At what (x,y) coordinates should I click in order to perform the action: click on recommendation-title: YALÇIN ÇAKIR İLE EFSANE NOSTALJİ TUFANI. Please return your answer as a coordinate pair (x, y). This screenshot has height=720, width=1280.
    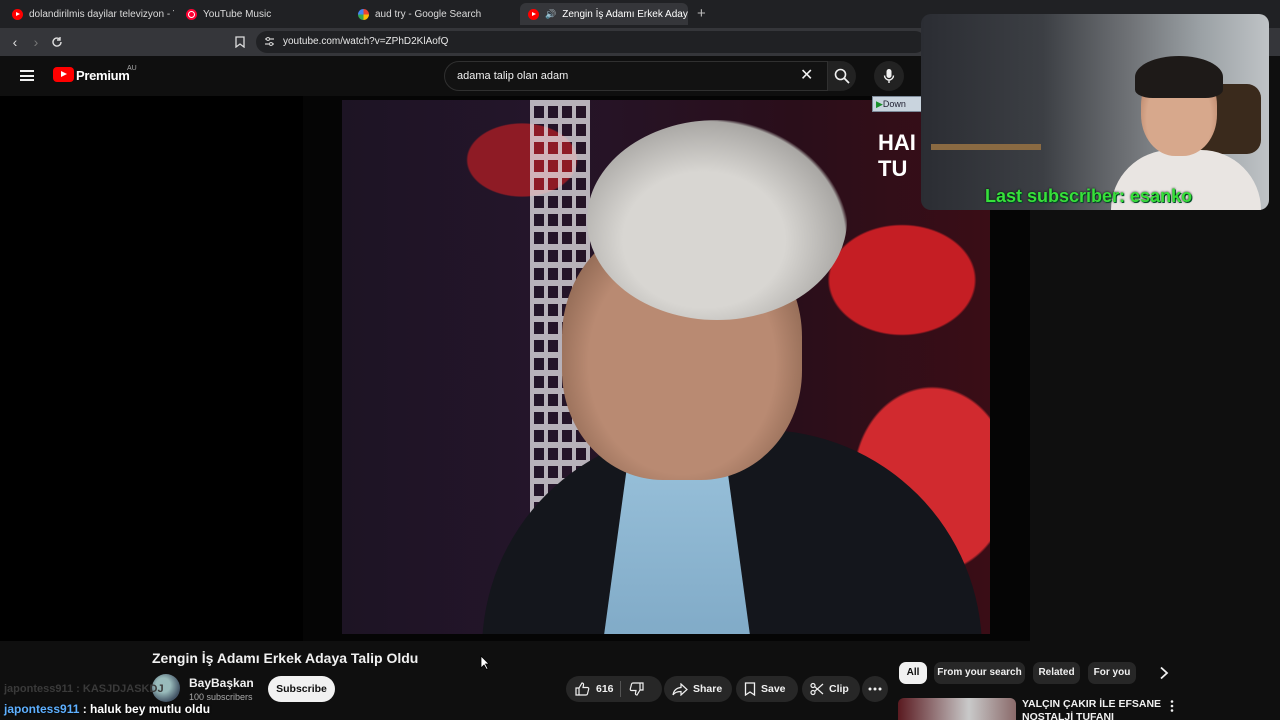
    Looking at the image, I should click on (1092, 709).